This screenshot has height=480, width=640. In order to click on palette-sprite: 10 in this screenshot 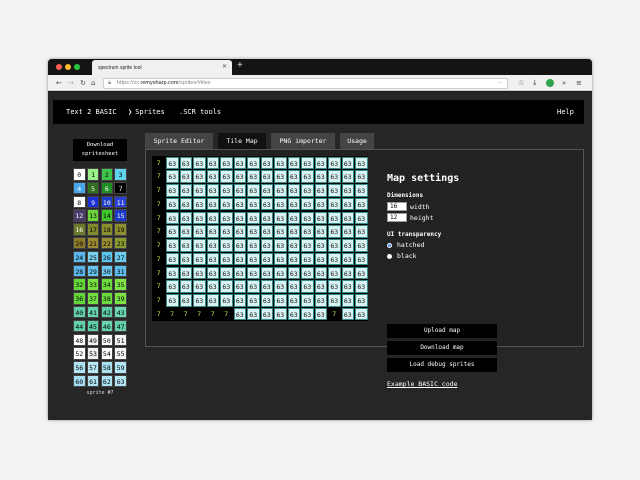, I will do `click(107, 202)`.